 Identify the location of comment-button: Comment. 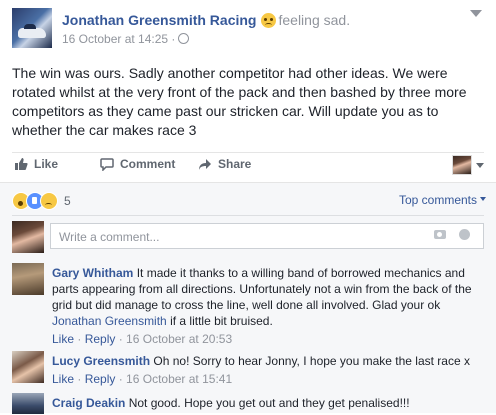
(137, 164).